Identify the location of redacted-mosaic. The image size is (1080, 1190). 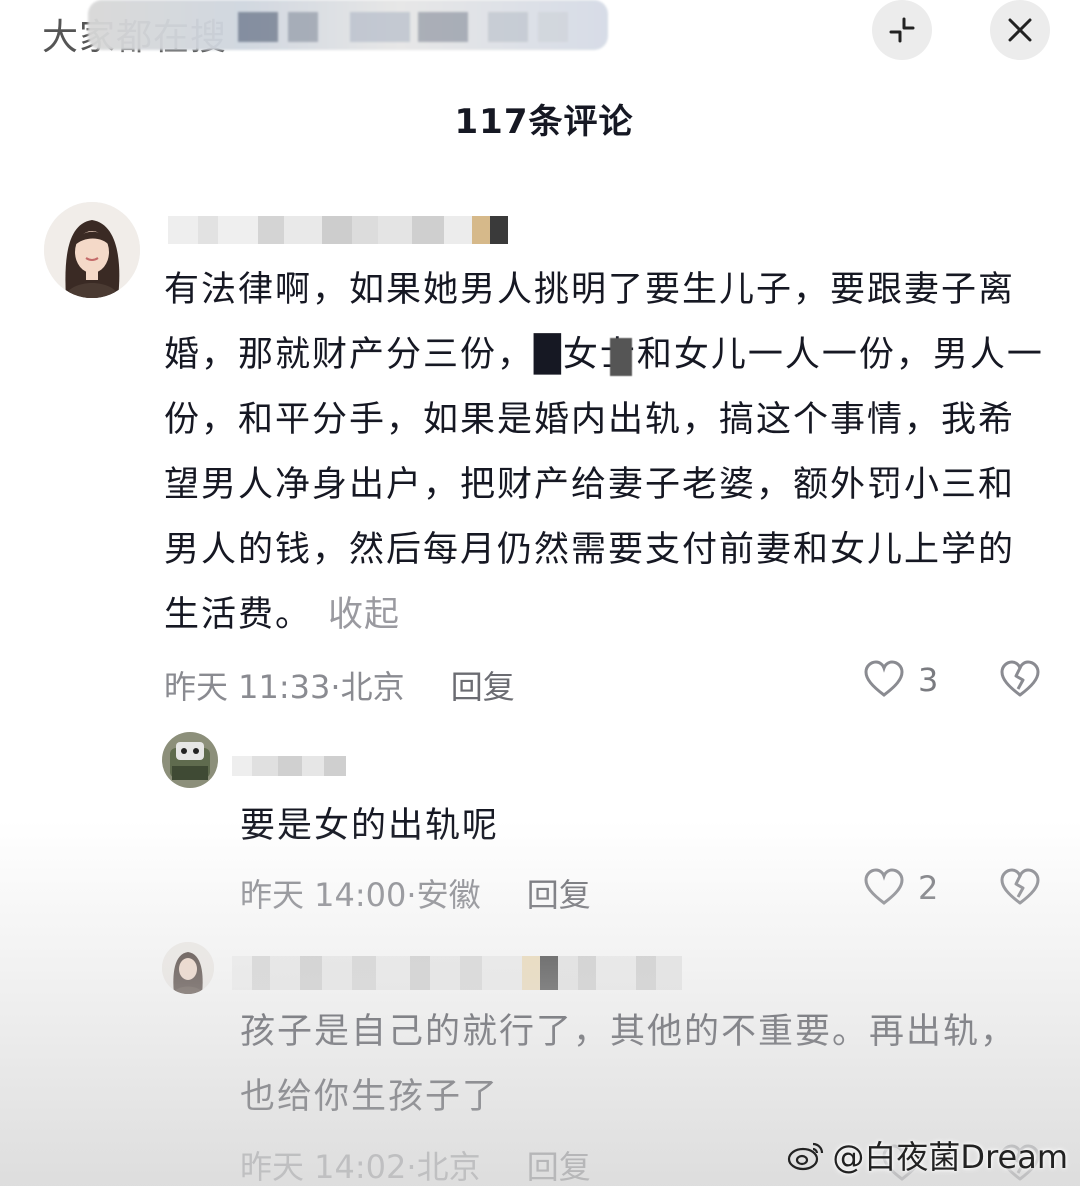
(621, 357).